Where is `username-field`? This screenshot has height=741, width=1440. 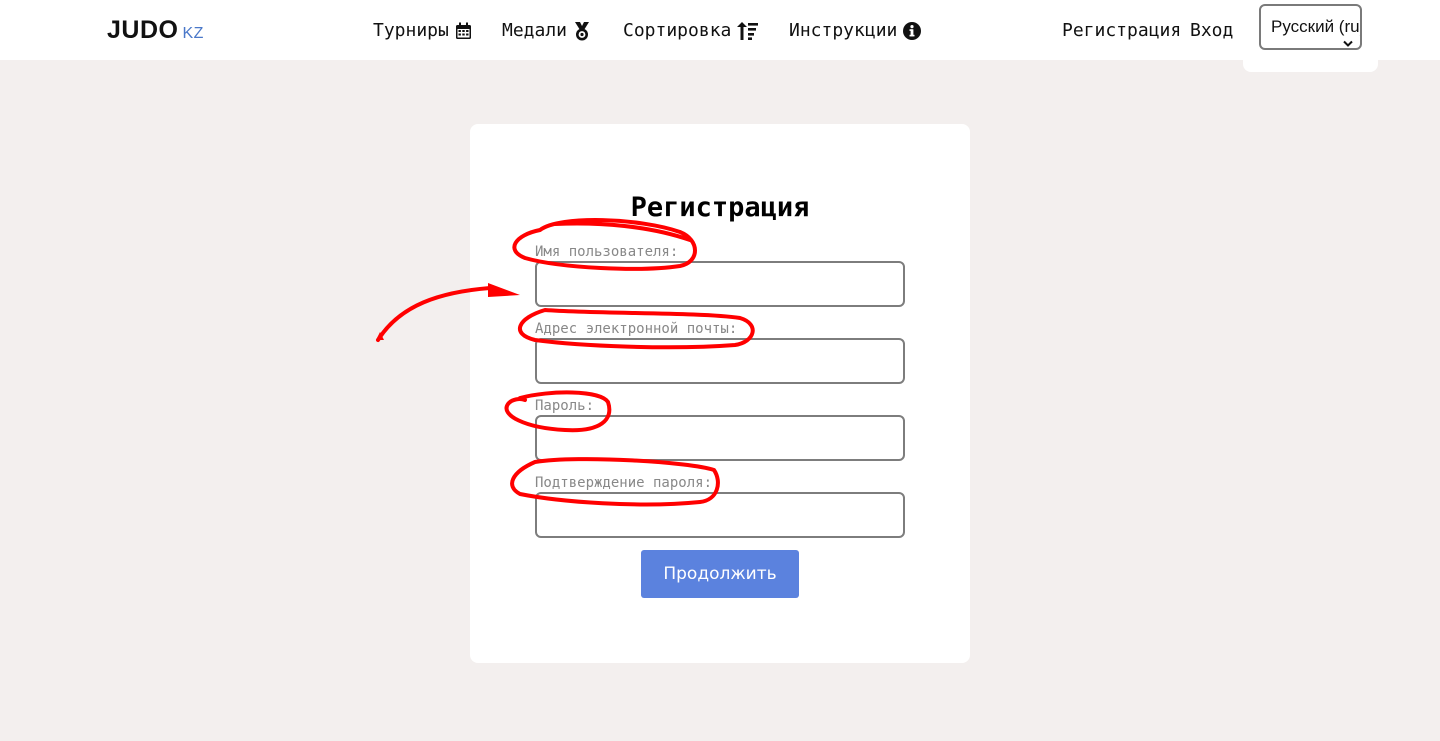
username-field is located at coordinates (720, 284).